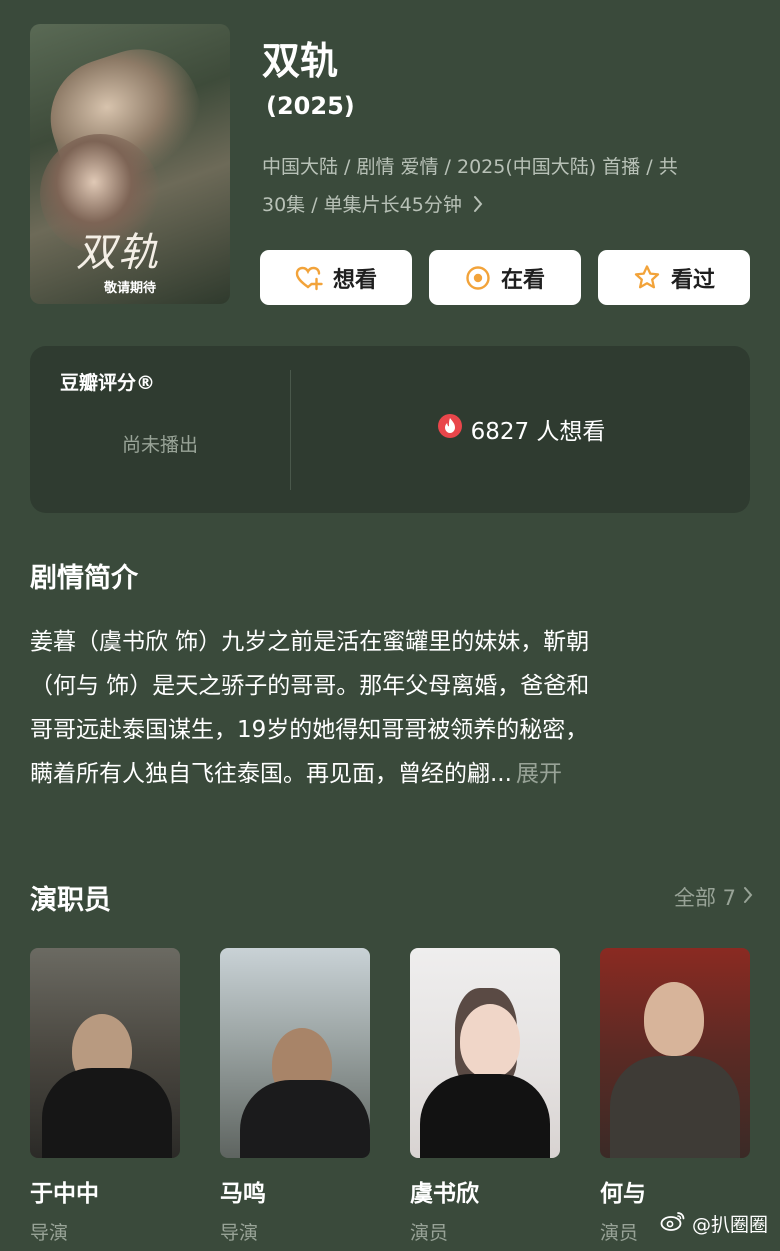  I want to click on rating-card: 豆瓣评分® 尚未播出 6827 人想看, so click(390, 429).